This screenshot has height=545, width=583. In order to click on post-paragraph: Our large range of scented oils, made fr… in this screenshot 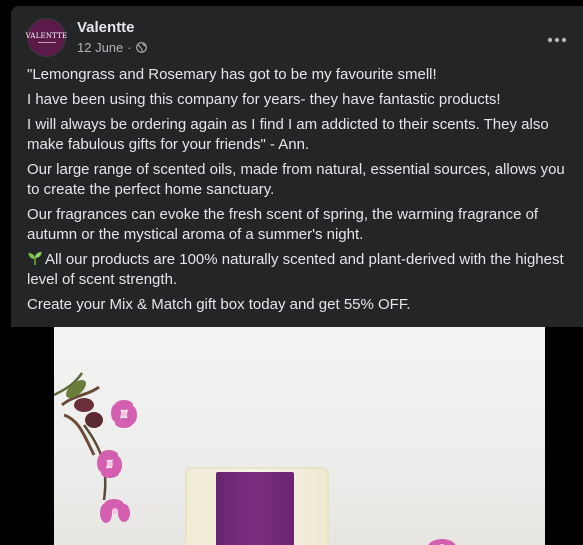, I will do `click(296, 179)`.